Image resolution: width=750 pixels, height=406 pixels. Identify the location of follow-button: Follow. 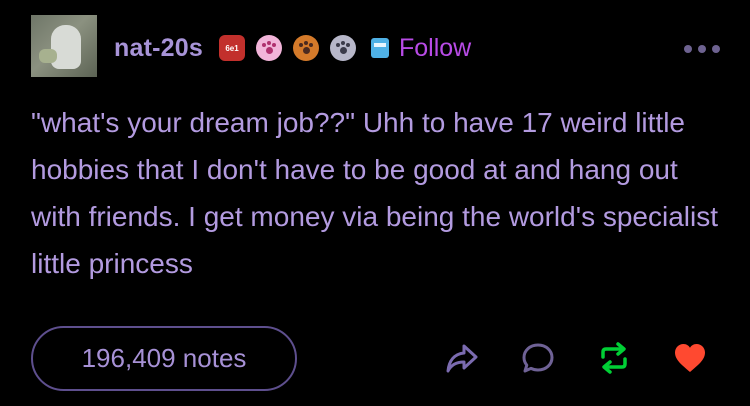
(435, 48).